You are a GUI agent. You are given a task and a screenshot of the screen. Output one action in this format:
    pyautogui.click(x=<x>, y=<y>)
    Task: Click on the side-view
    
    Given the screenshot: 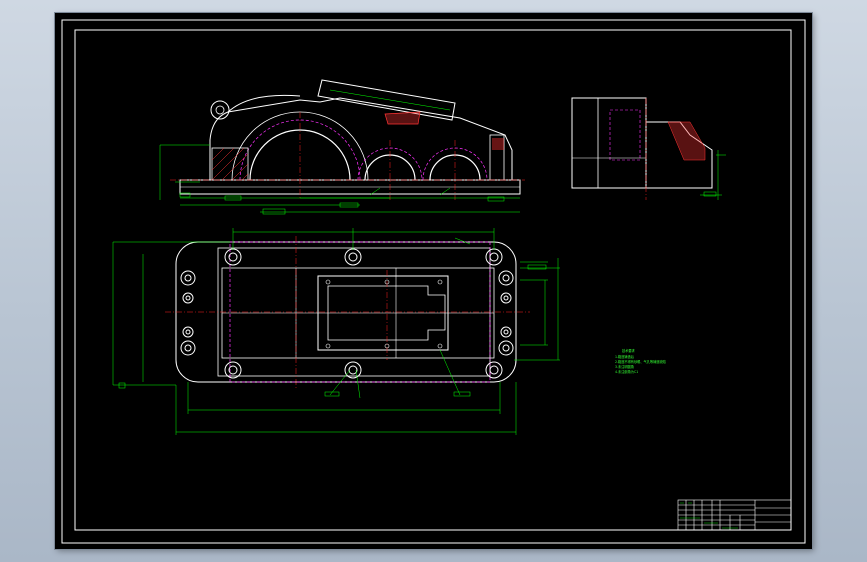 What is the action you would take?
    pyautogui.click(x=648, y=148)
    